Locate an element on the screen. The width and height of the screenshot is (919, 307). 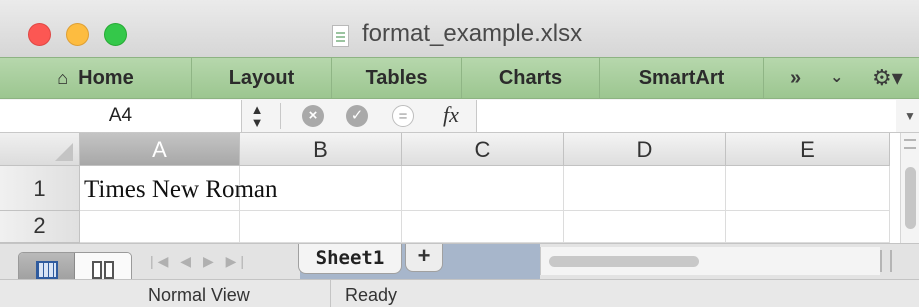
tab-layout: Layout is located at coordinates (262, 78).